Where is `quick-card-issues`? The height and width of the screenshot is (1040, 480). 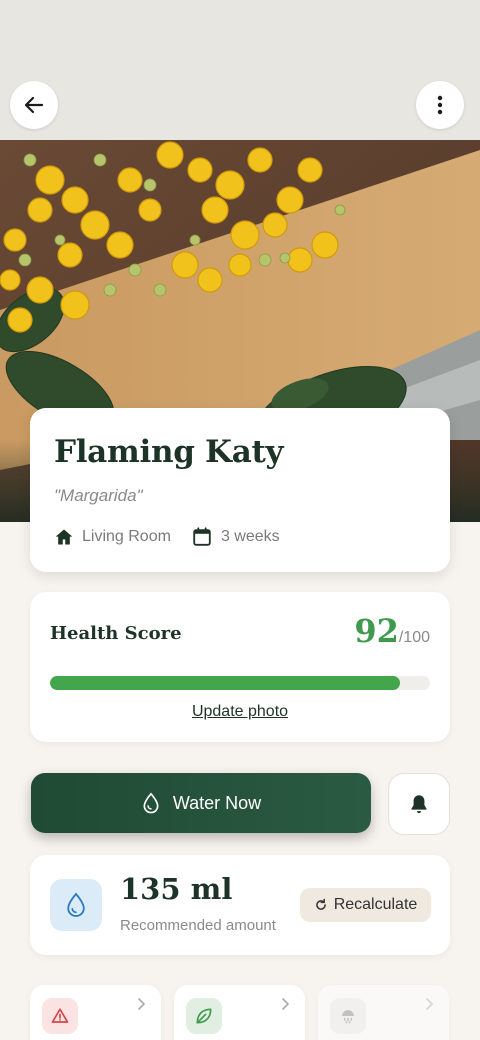 quick-card-issues is located at coordinates (95, 1012).